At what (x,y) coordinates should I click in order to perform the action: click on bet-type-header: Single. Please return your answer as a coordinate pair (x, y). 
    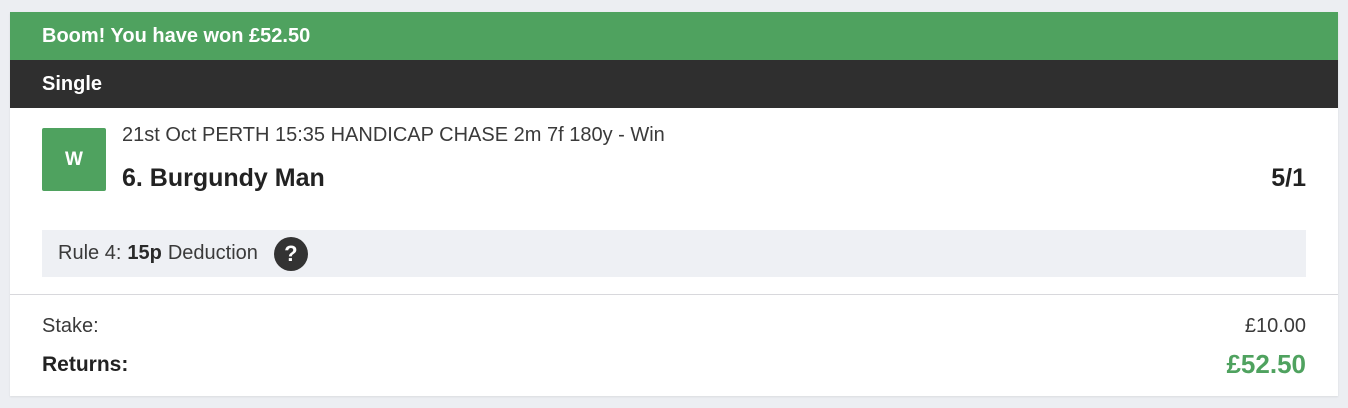
    Looking at the image, I should click on (674, 84).